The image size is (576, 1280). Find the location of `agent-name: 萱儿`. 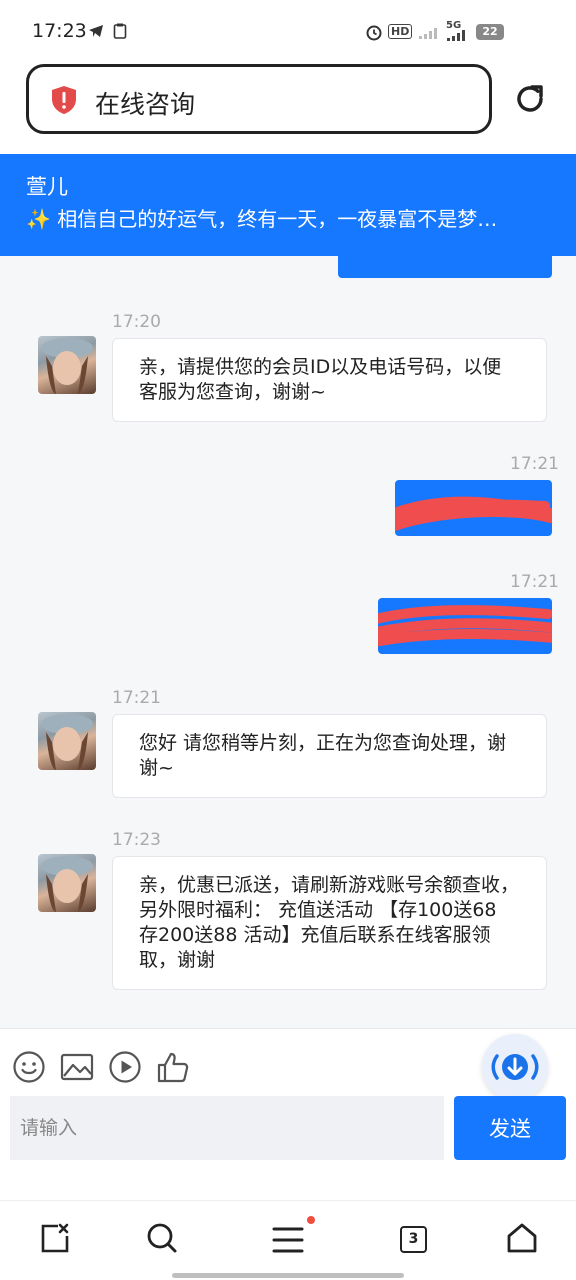

agent-name: 萱儿 is located at coordinates (47, 187).